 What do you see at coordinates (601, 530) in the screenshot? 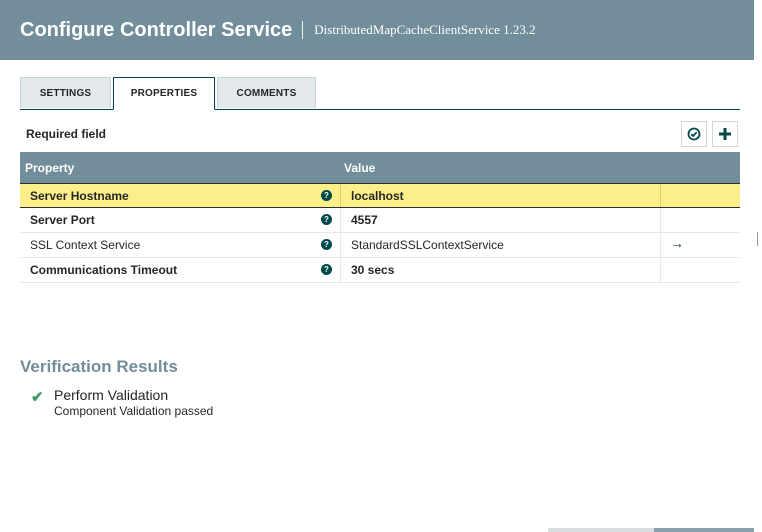
I see `footer-edge-light` at bounding box center [601, 530].